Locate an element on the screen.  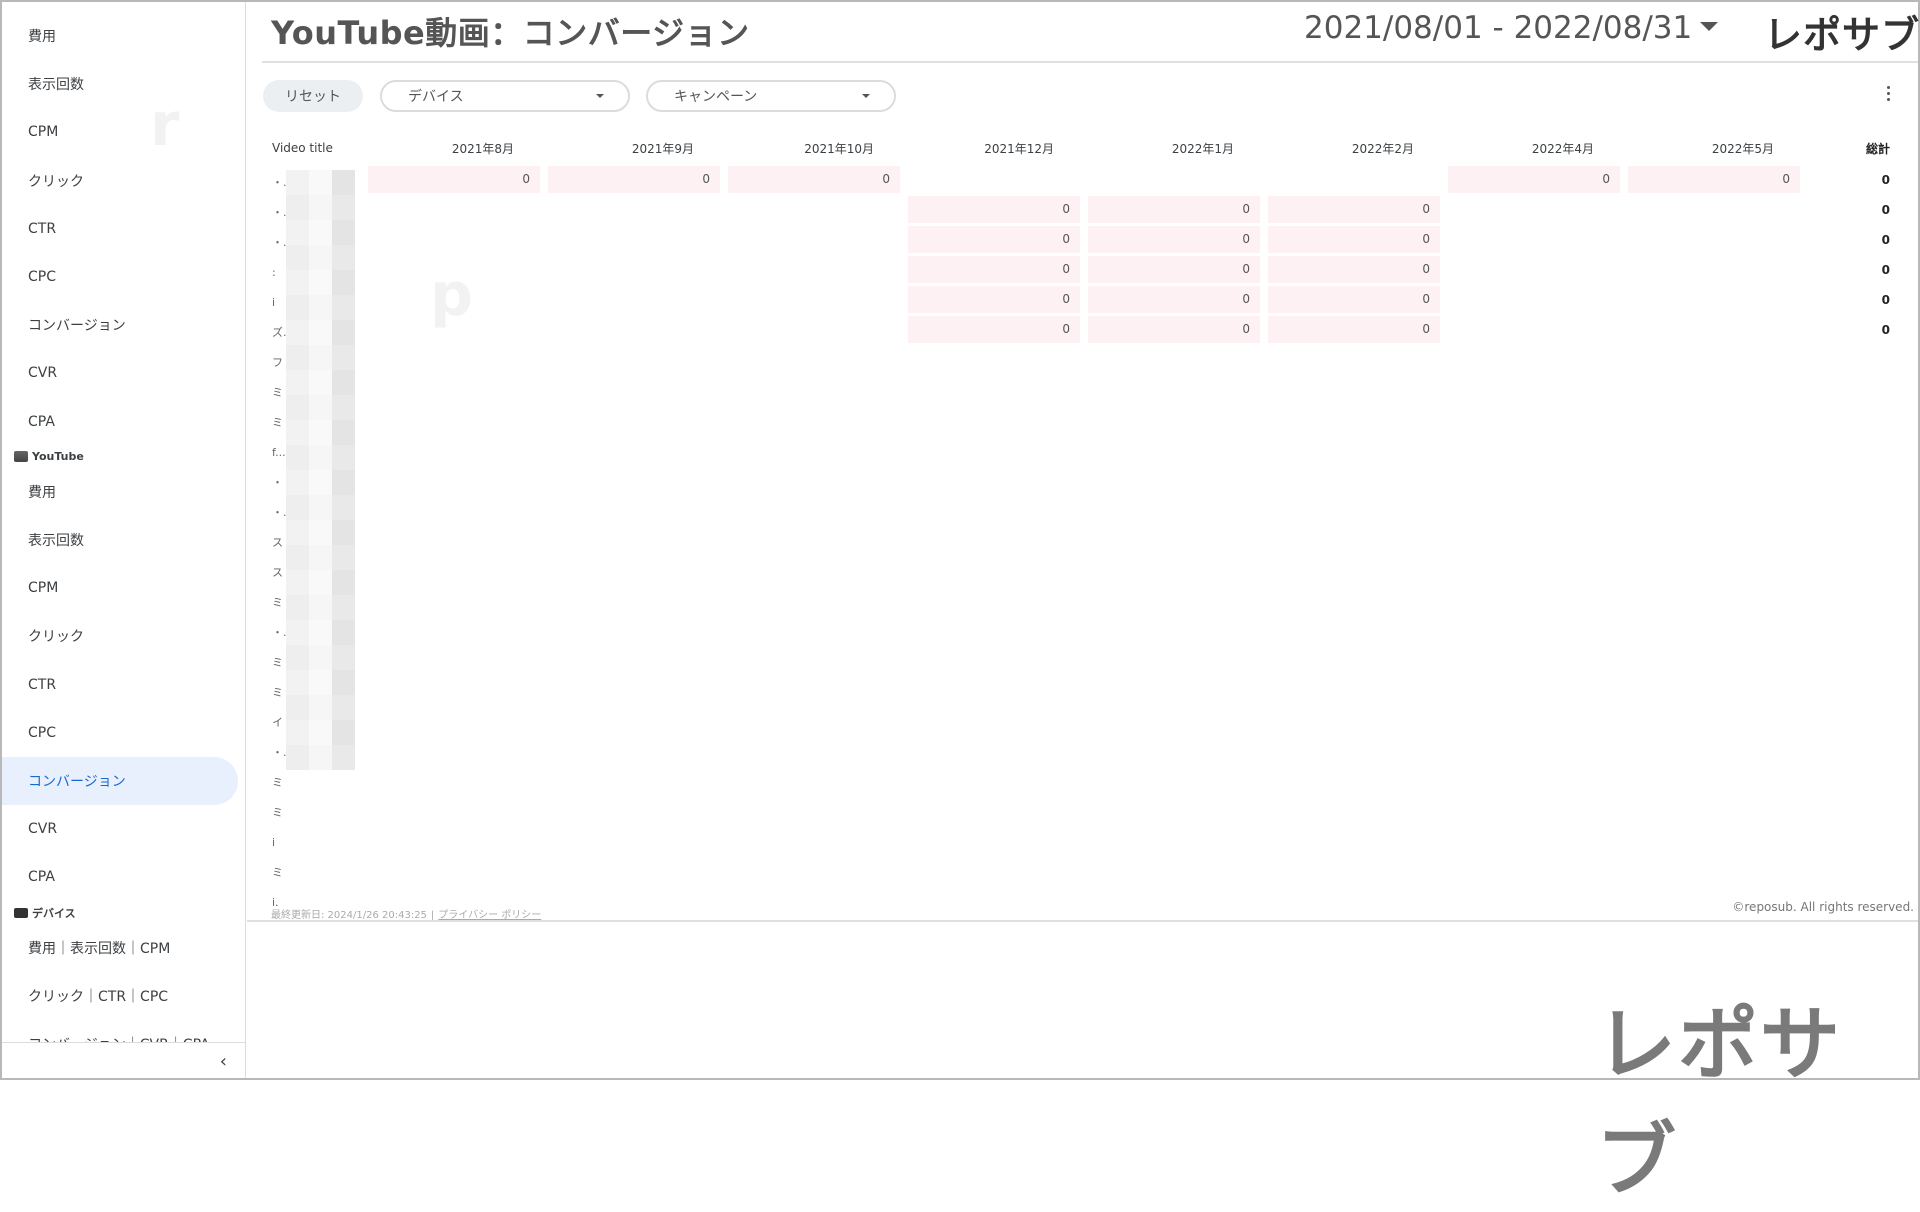
column-header: 2021年10月 is located at coordinates (816, 148).